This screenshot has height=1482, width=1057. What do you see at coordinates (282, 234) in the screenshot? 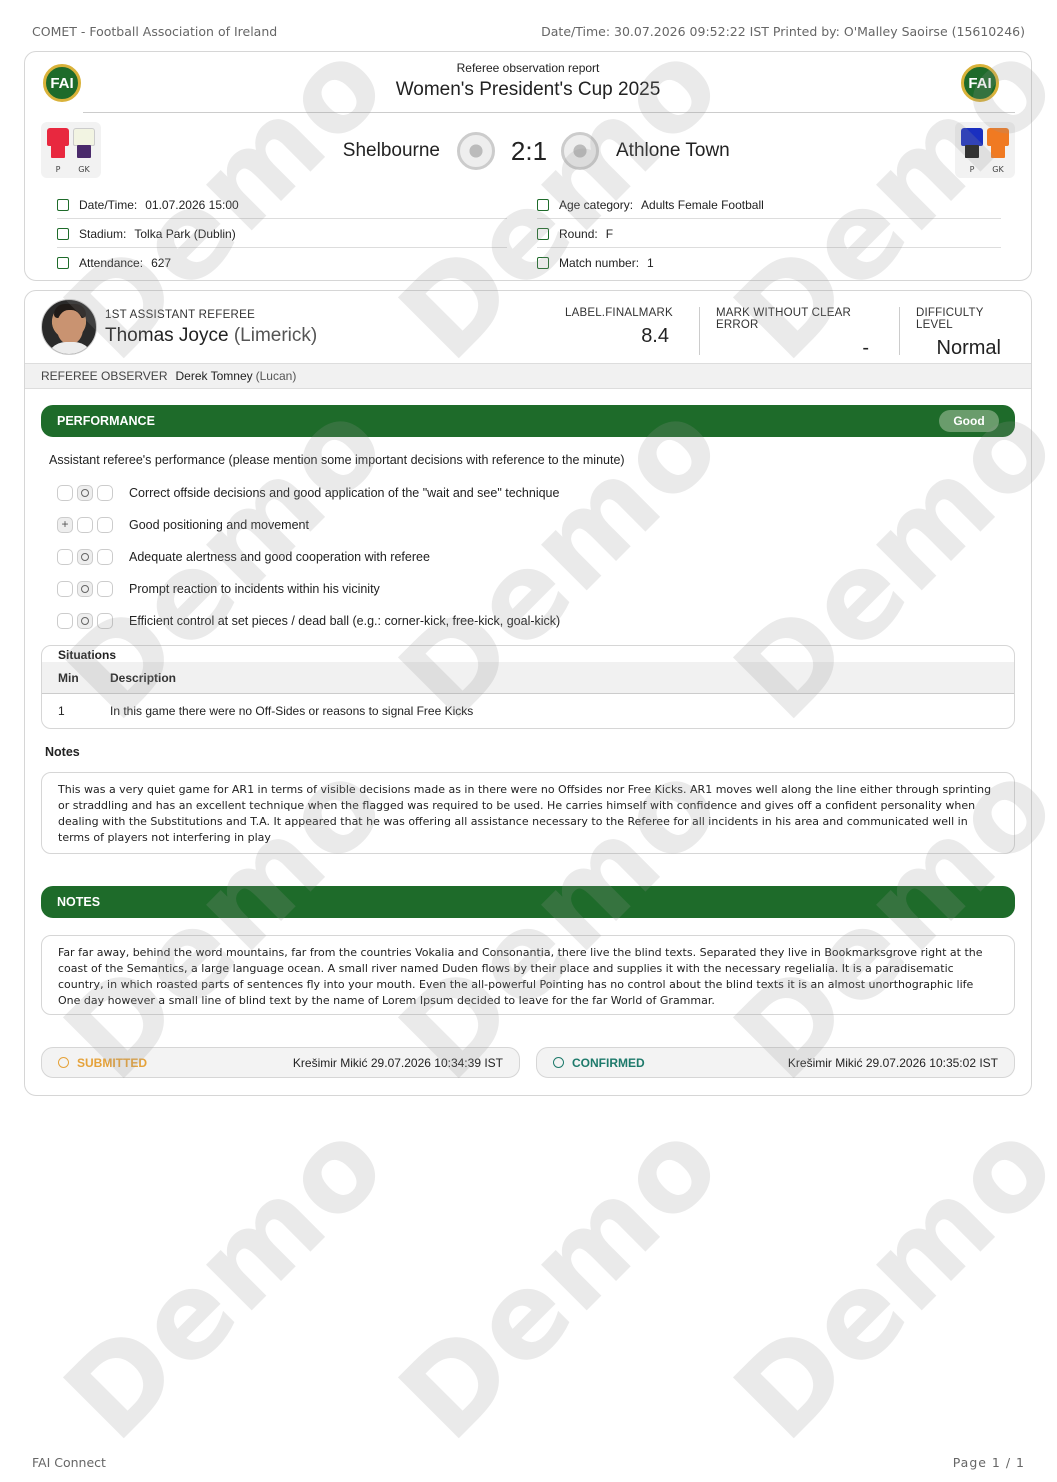
I see `info-stadium: Stadium: Tolka Park (Dublin)` at bounding box center [282, 234].